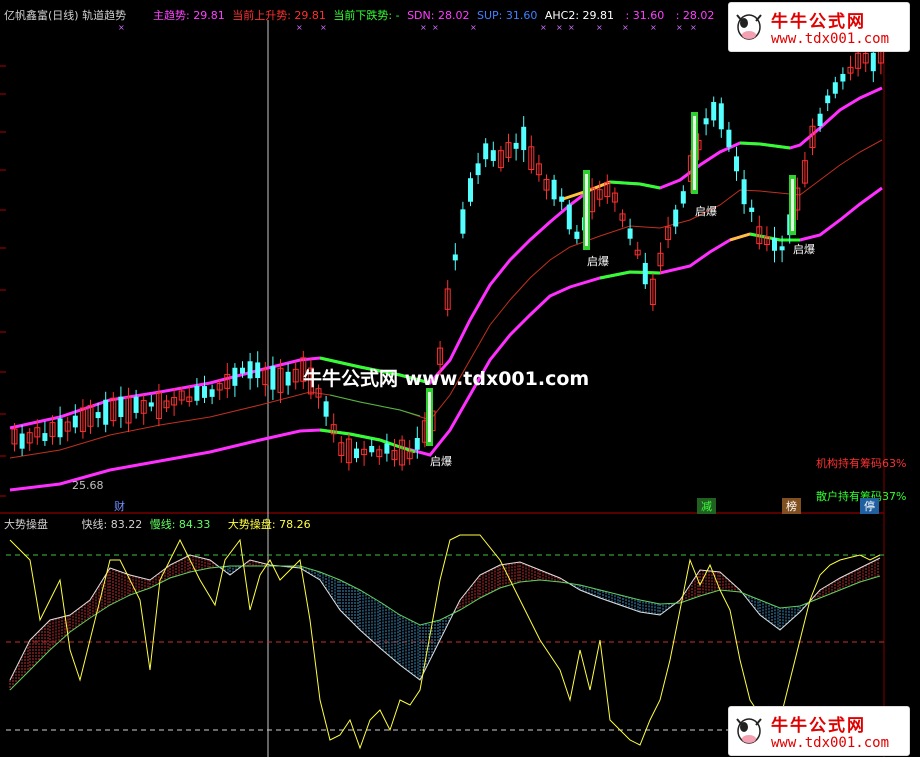 The image size is (920, 757). Describe the element at coordinates (518, 15) in the screenshot. I see `sup-value: : 31.60` at that location.